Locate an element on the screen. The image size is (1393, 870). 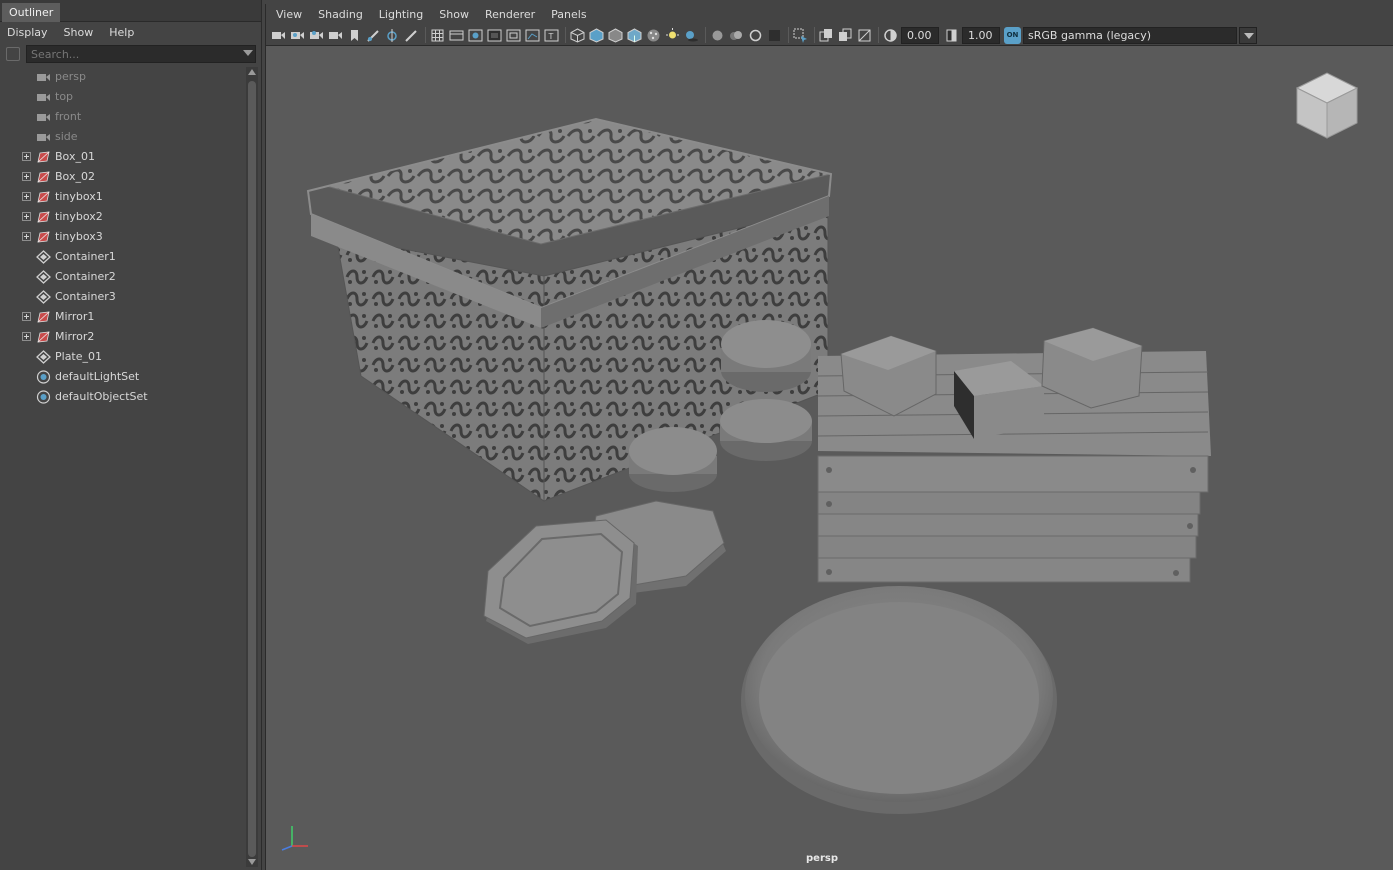
menu-view: View is located at coordinates (289, 14).